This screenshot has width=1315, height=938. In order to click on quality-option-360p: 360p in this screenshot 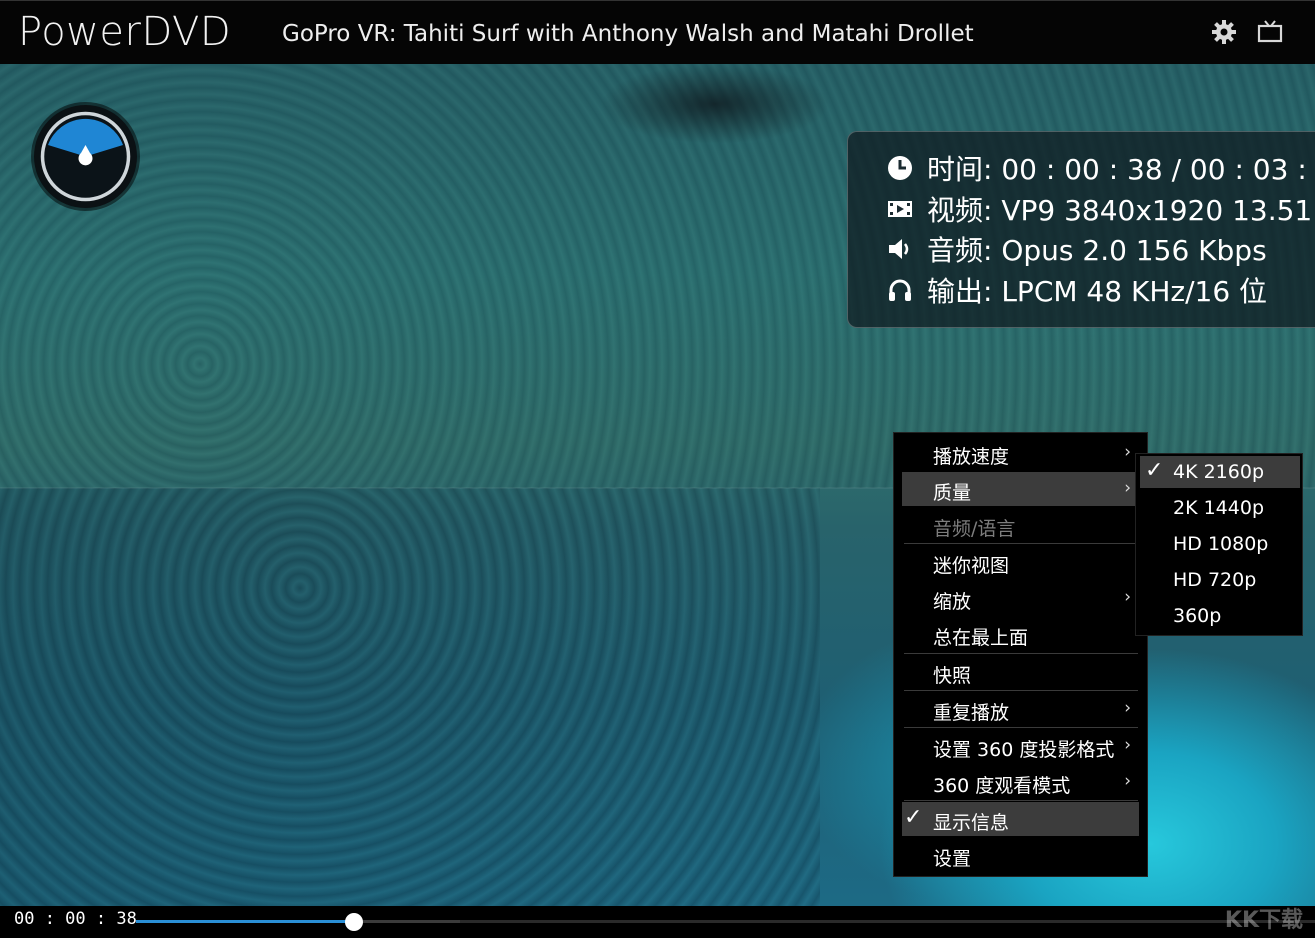, I will do `click(1220, 616)`.